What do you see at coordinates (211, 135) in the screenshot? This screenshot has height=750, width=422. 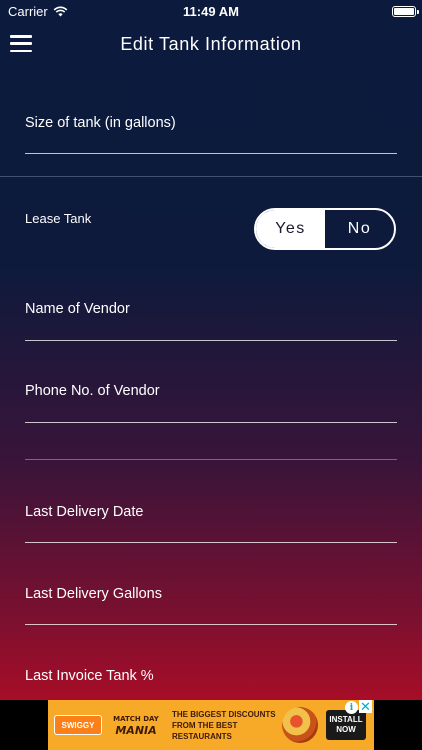 I see `tank-size-field: Size of tank (in gallons)` at bounding box center [211, 135].